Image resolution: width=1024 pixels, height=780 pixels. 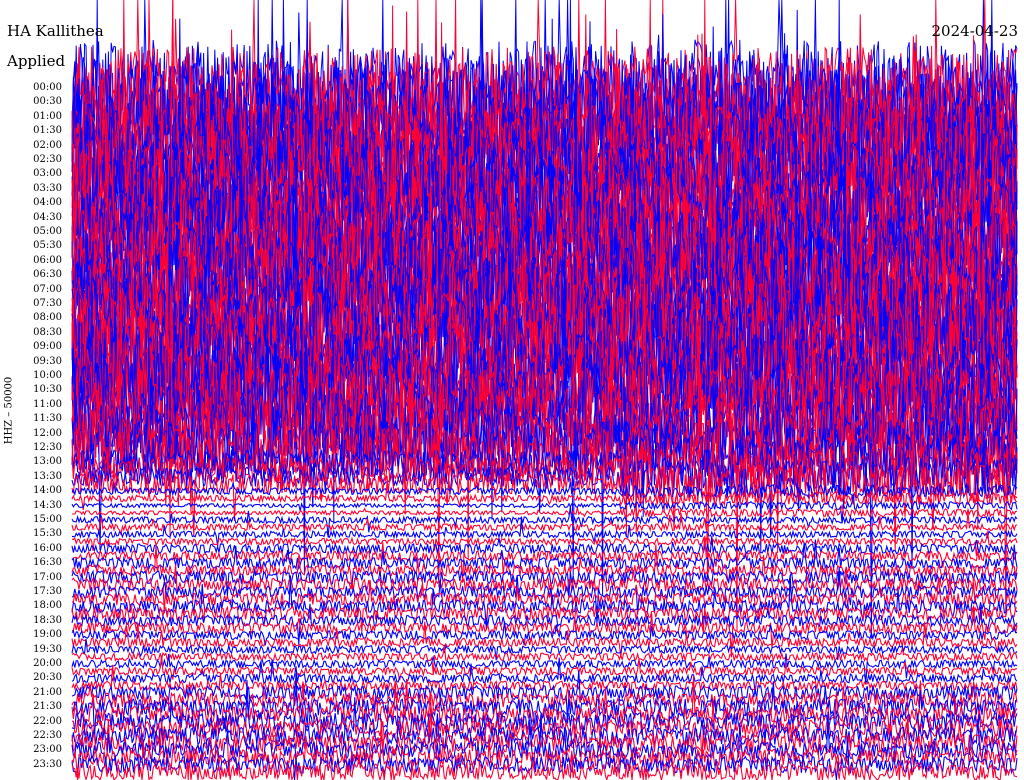 What do you see at coordinates (47, 116) in the screenshot?
I see `time-label: 01:00` at bounding box center [47, 116].